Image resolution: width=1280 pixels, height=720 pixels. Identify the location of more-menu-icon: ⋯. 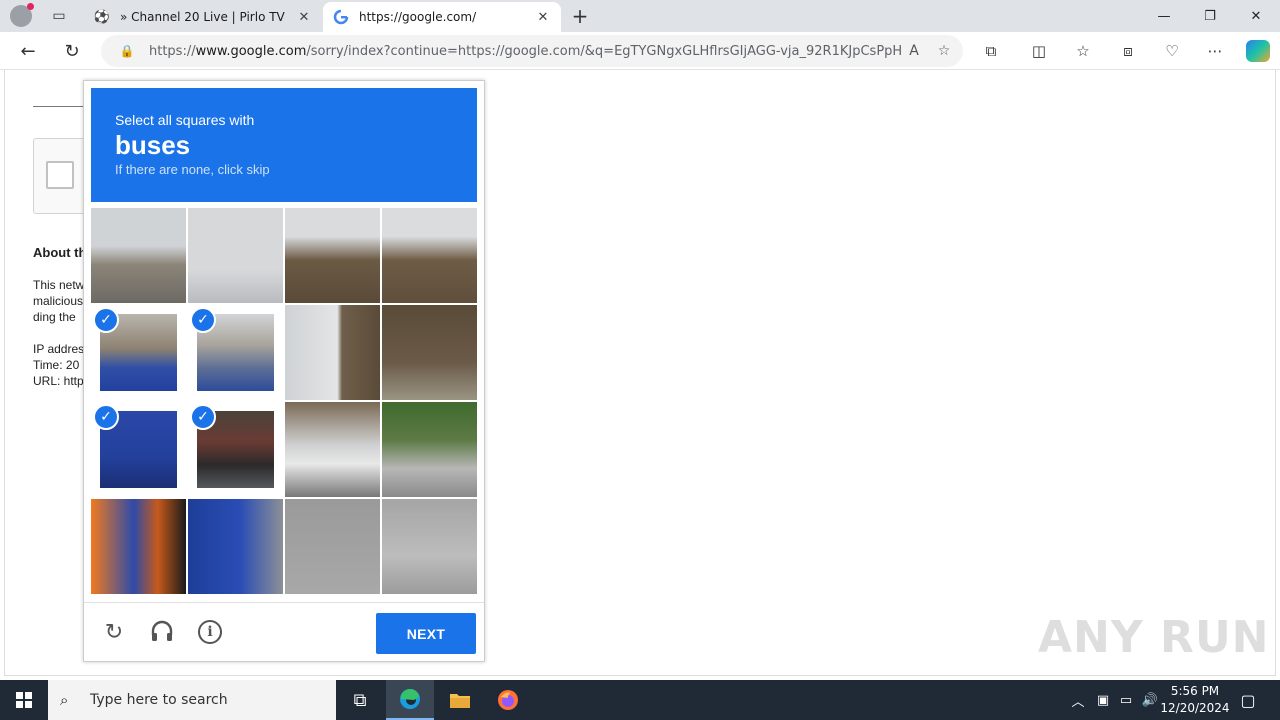
(1215, 51).